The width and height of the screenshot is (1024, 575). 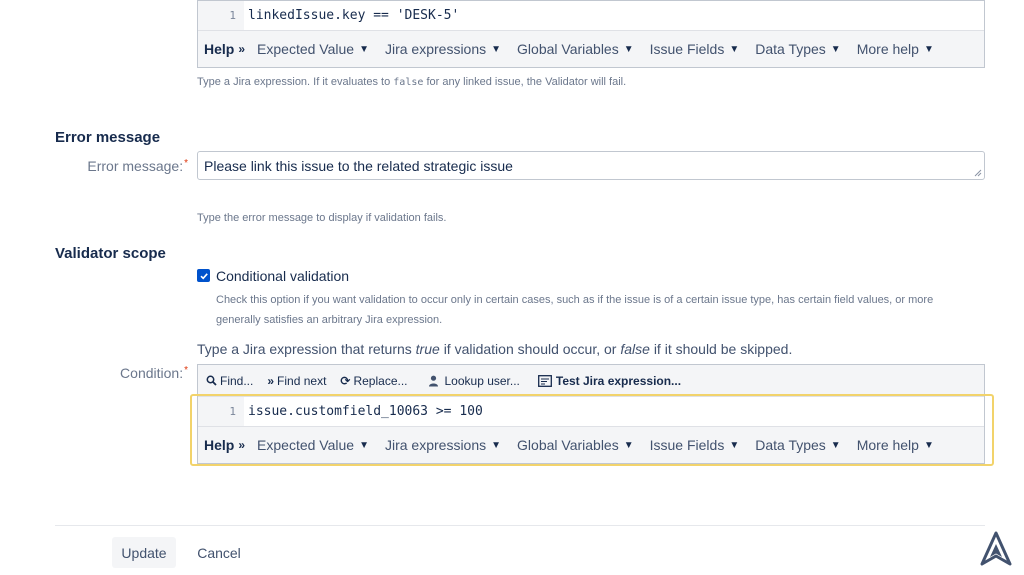 What do you see at coordinates (520, 525) in the screenshot?
I see `footer-divider` at bounding box center [520, 525].